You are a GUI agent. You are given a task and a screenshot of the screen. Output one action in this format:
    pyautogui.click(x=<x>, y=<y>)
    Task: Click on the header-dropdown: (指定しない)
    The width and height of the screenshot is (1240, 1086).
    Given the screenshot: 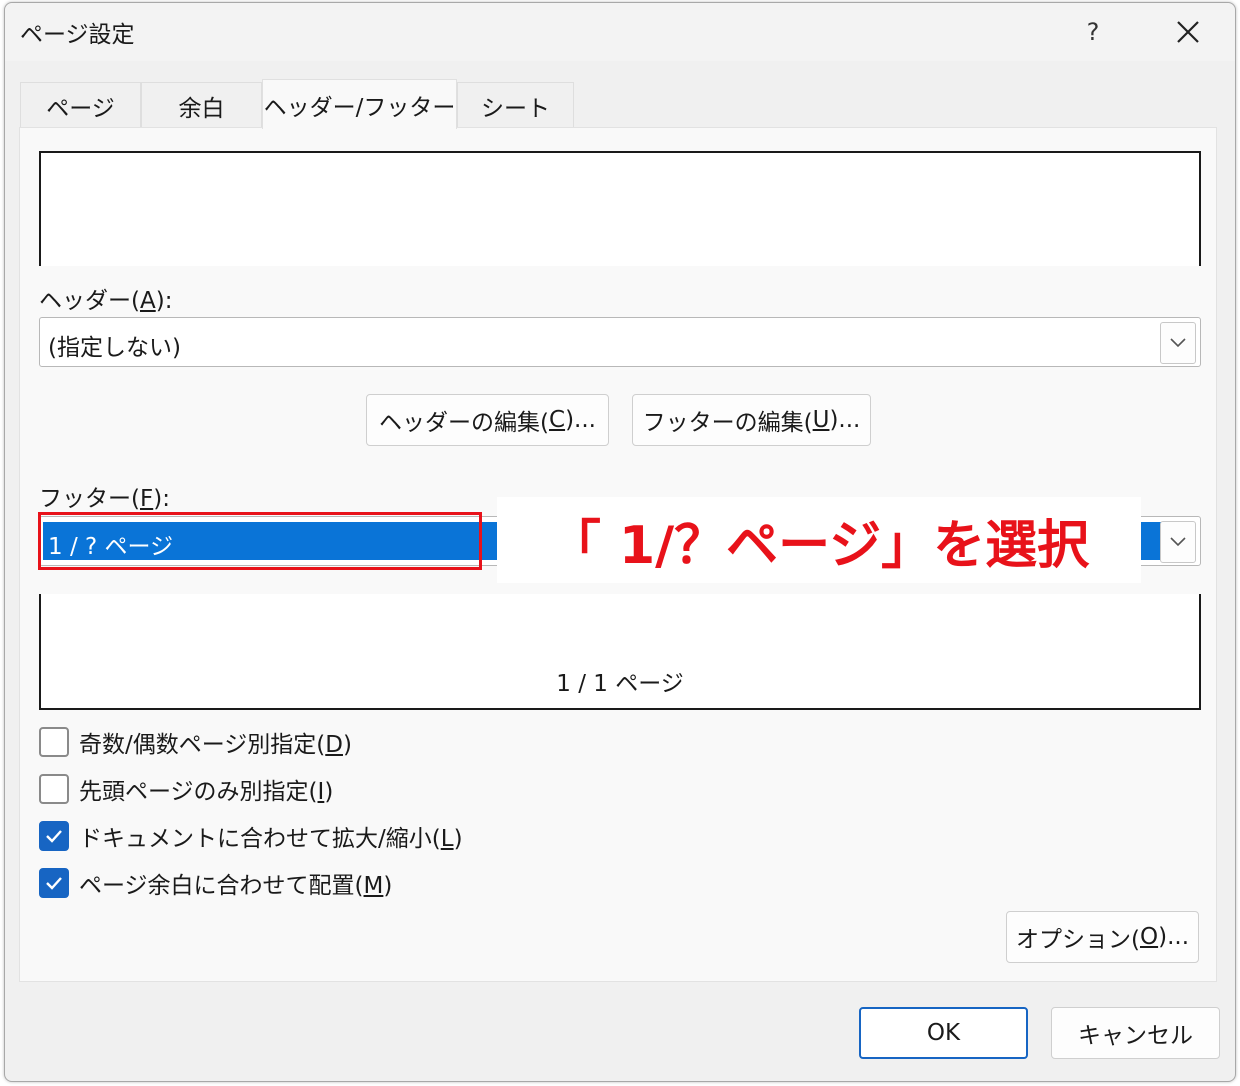 What is the action you would take?
    pyautogui.click(x=620, y=342)
    